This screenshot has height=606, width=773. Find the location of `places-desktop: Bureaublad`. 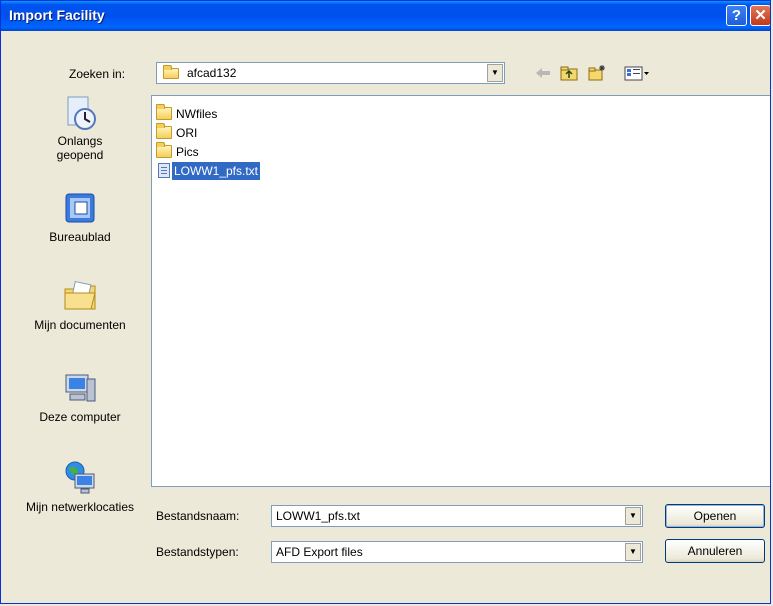

places-desktop: Bureaublad is located at coordinates (80, 216).